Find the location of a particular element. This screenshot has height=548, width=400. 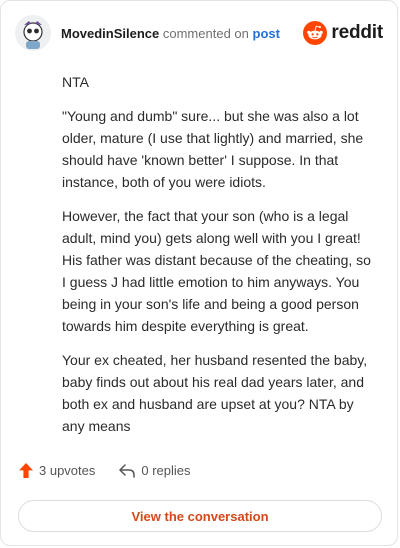

reply-control: 0 replies is located at coordinates (155, 470).